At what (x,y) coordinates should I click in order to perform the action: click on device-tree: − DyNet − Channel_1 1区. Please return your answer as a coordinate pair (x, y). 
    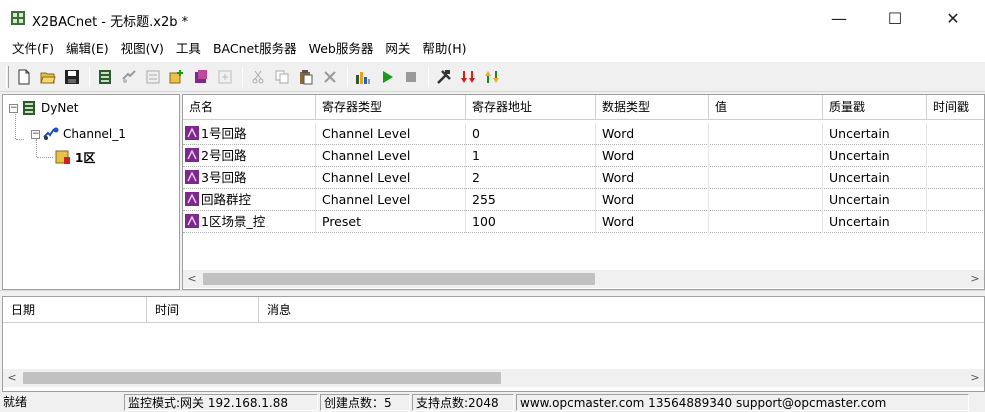
    Looking at the image, I should click on (91, 192).